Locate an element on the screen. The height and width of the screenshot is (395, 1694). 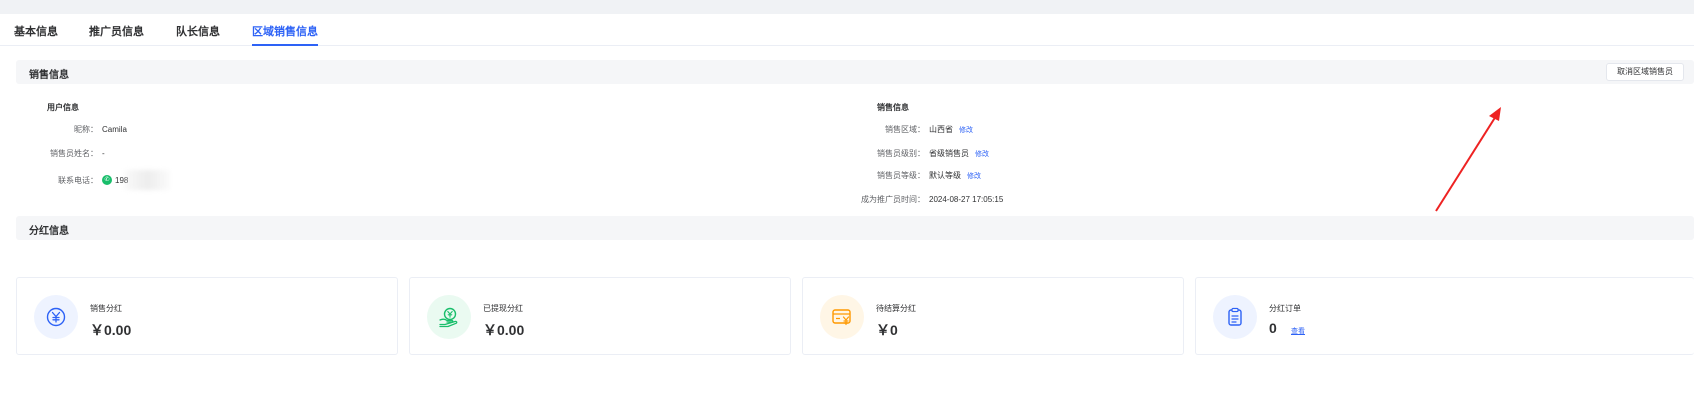
phone-icon: ✆ is located at coordinates (107, 180).